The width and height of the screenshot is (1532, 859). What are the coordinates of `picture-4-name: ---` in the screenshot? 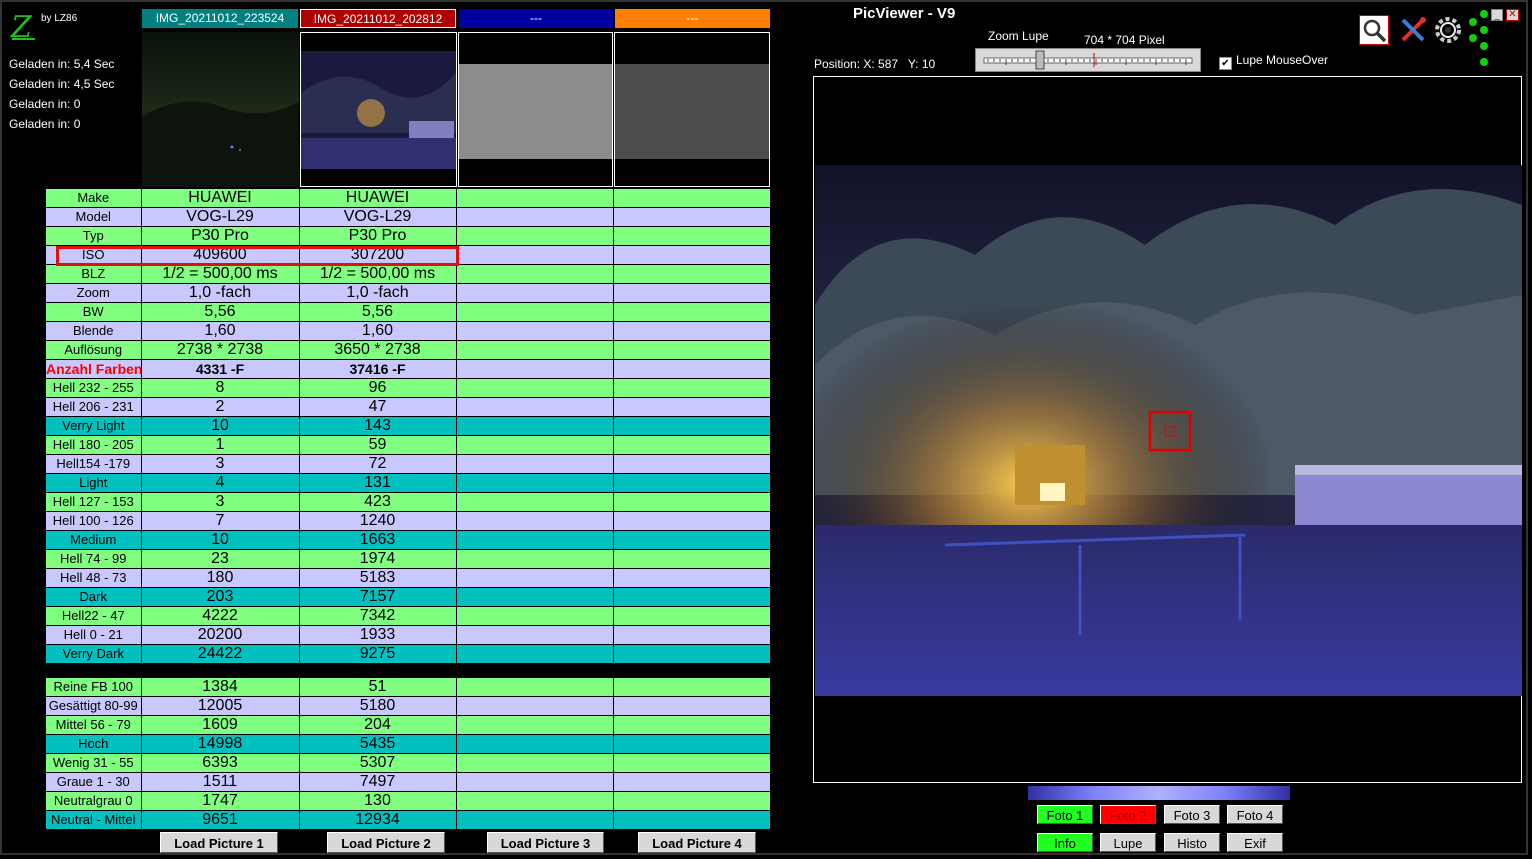 It's located at (692, 18).